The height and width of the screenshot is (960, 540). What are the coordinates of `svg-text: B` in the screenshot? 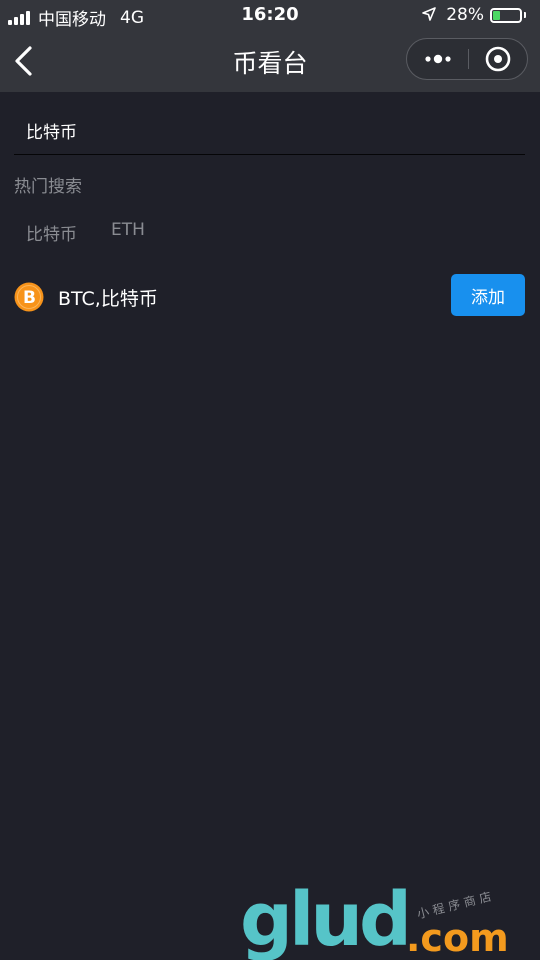 It's located at (29, 298).